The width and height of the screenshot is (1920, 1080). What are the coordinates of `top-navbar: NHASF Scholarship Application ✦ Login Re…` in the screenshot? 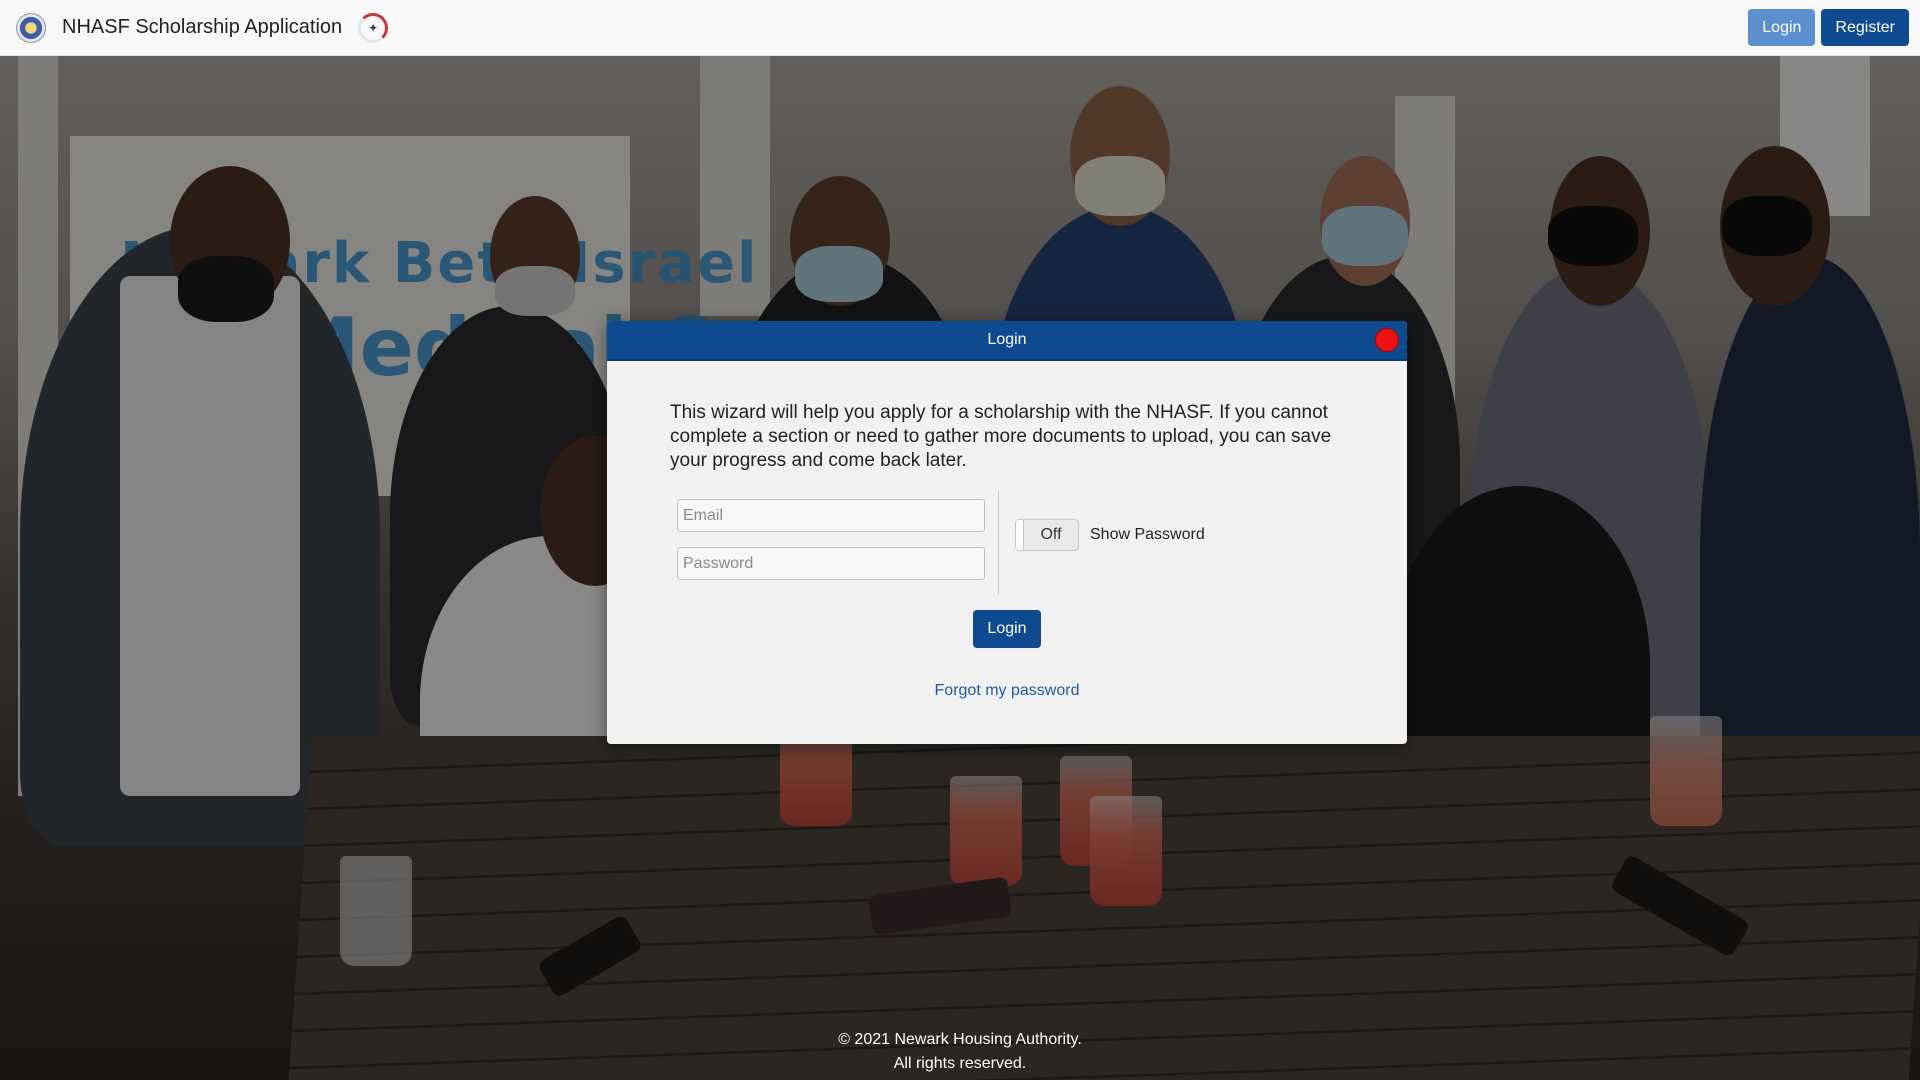 It's located at (960, 28).